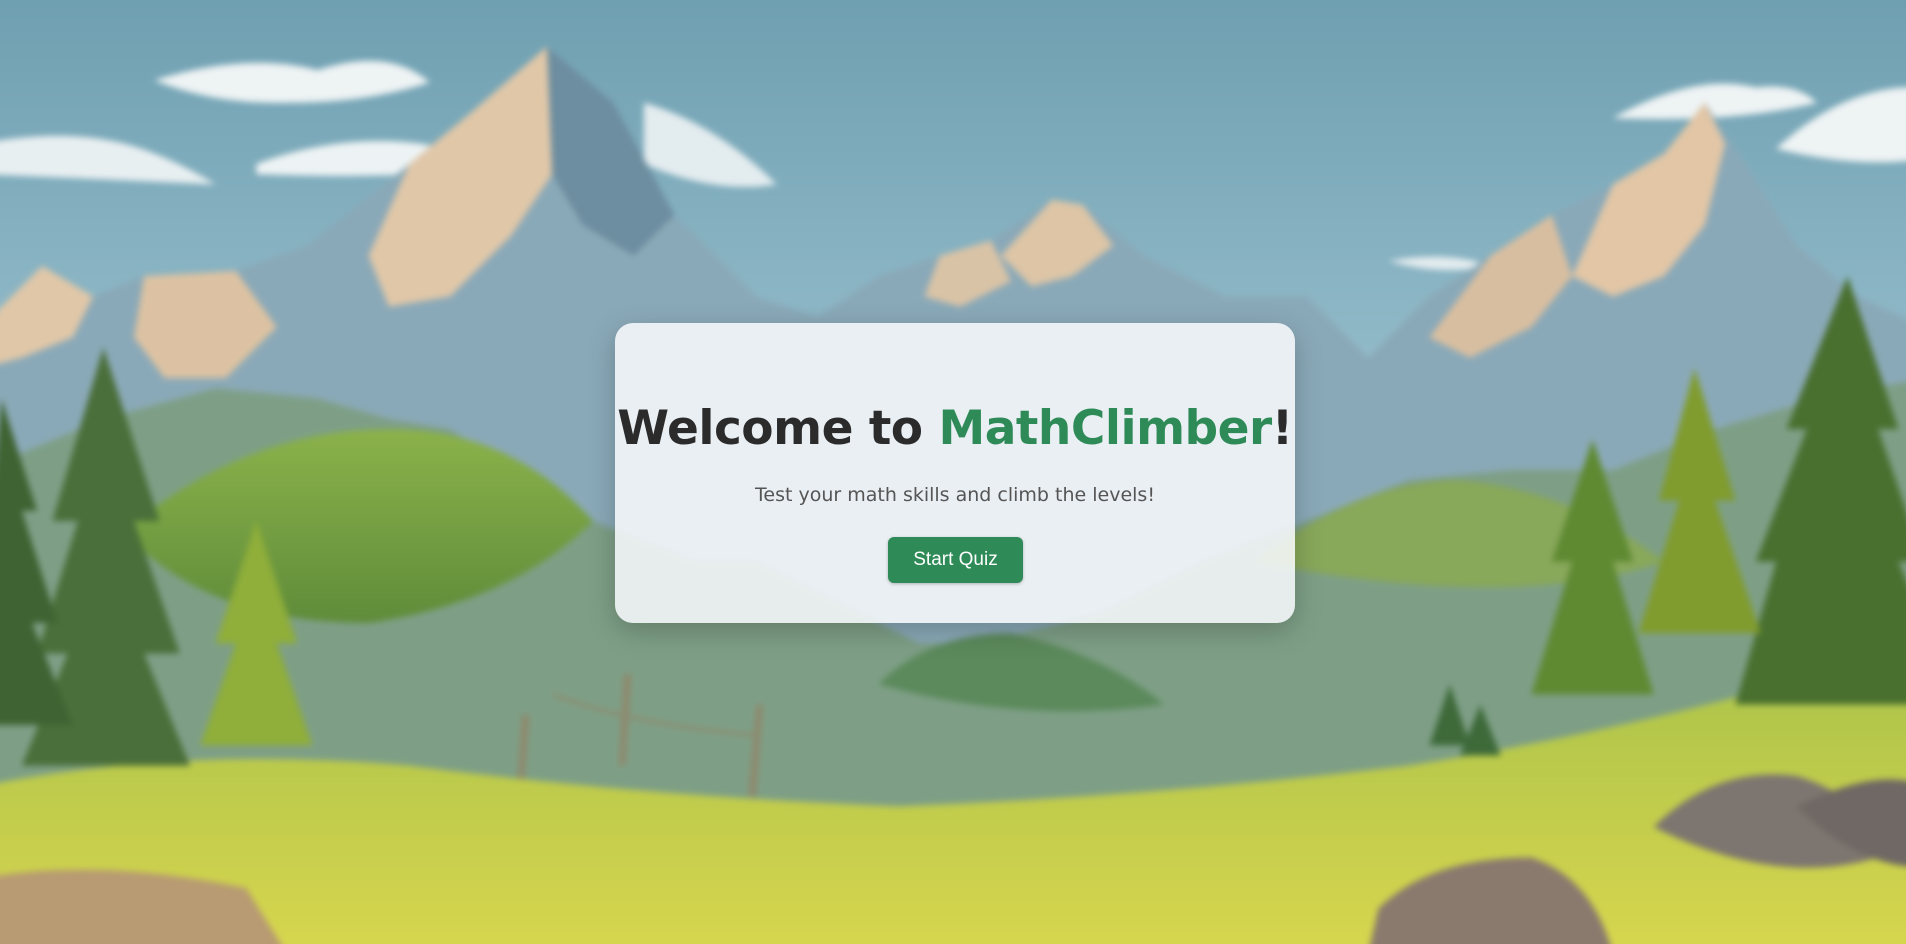 The width and height of the screenshot is (1906, 944). What do you see at coordinates (1105, 428) in the screenshot?
I see `brand-name: MathClimber` at bounding box center [1105, 428].